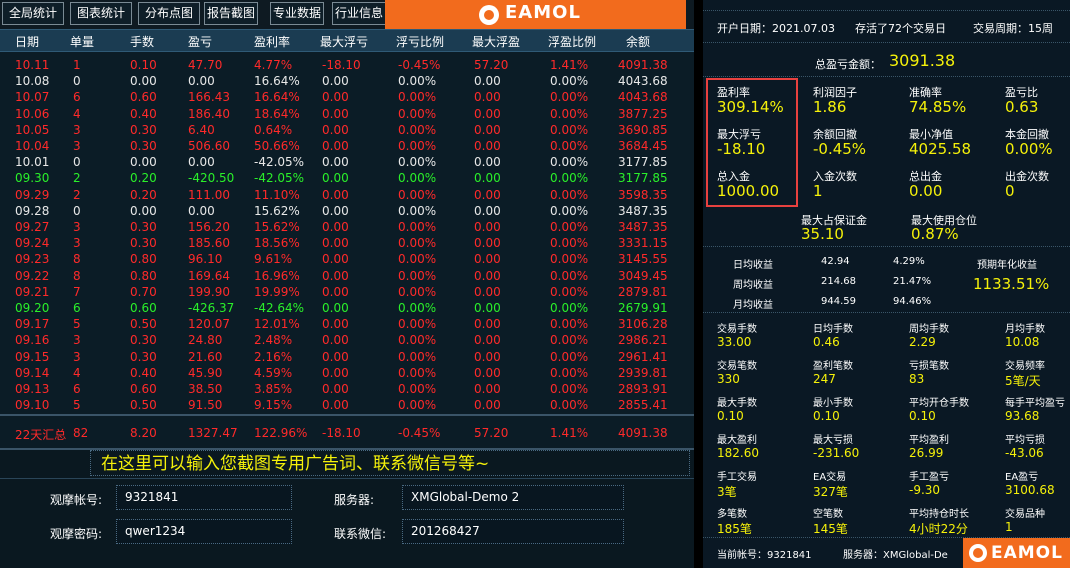 The image size is (1070, 568). I want to click on grid-label: EA交易, so click(830, 477).